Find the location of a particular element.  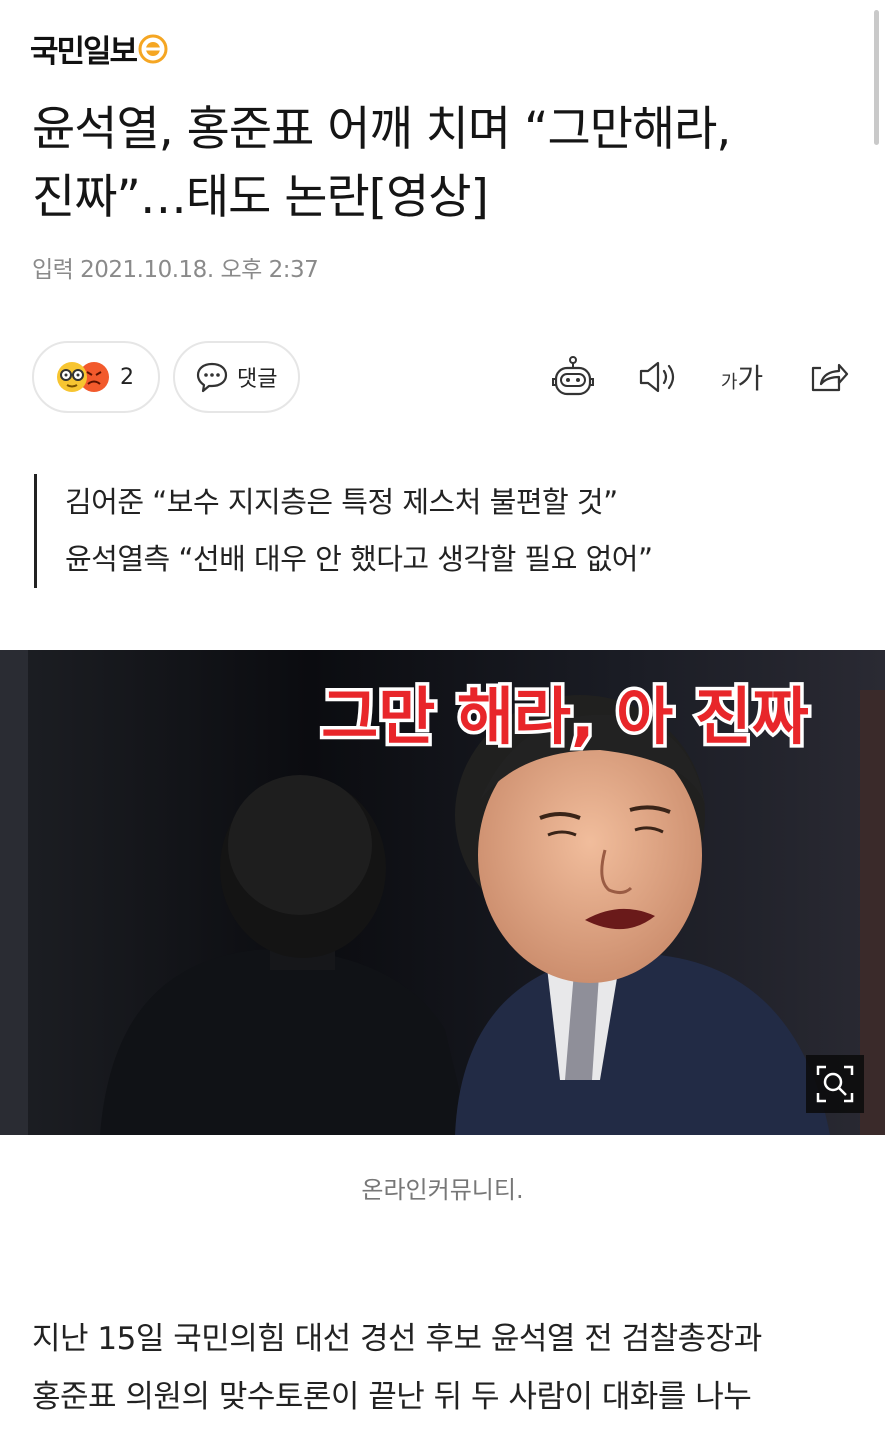

image-overlay-text: 그만 해라, 아 진짜 is located at coordinates (565, 716).